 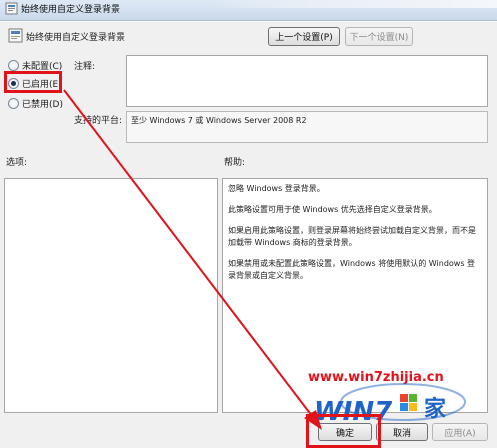 What do you see at coordinates (332, 209) in the screenshot?
I see `help-paragraph: 此策略设置可用于使 Windows 优先选择自定义登录背景。` at bounding box center [332, 209].